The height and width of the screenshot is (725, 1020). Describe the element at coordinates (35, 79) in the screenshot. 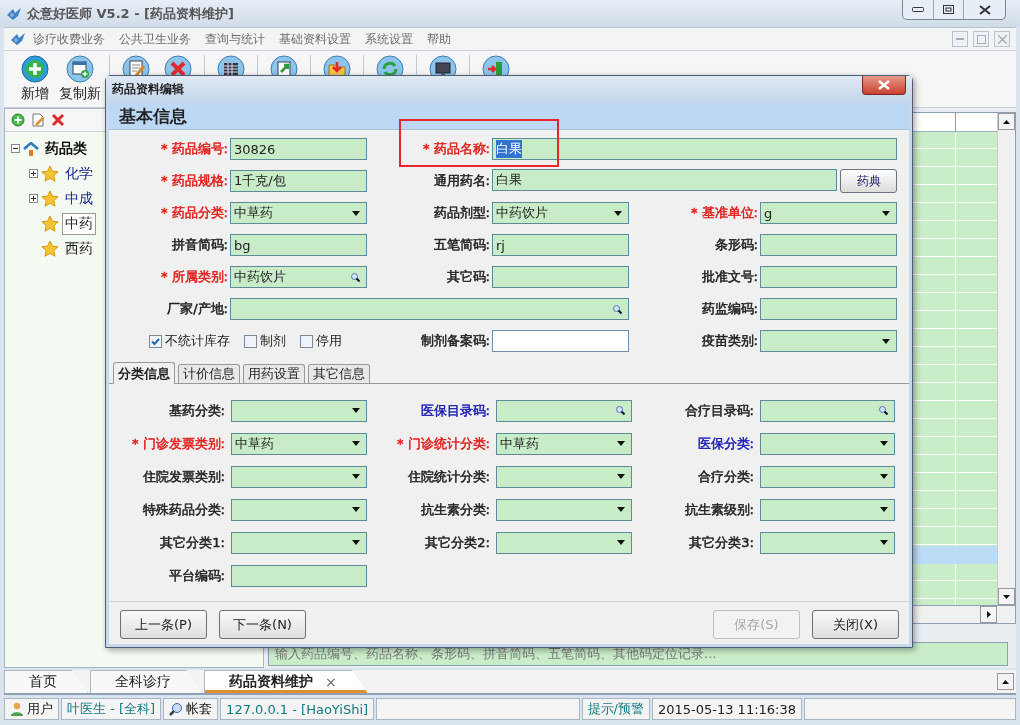

I see `toolbar-button: 新增` at that location.